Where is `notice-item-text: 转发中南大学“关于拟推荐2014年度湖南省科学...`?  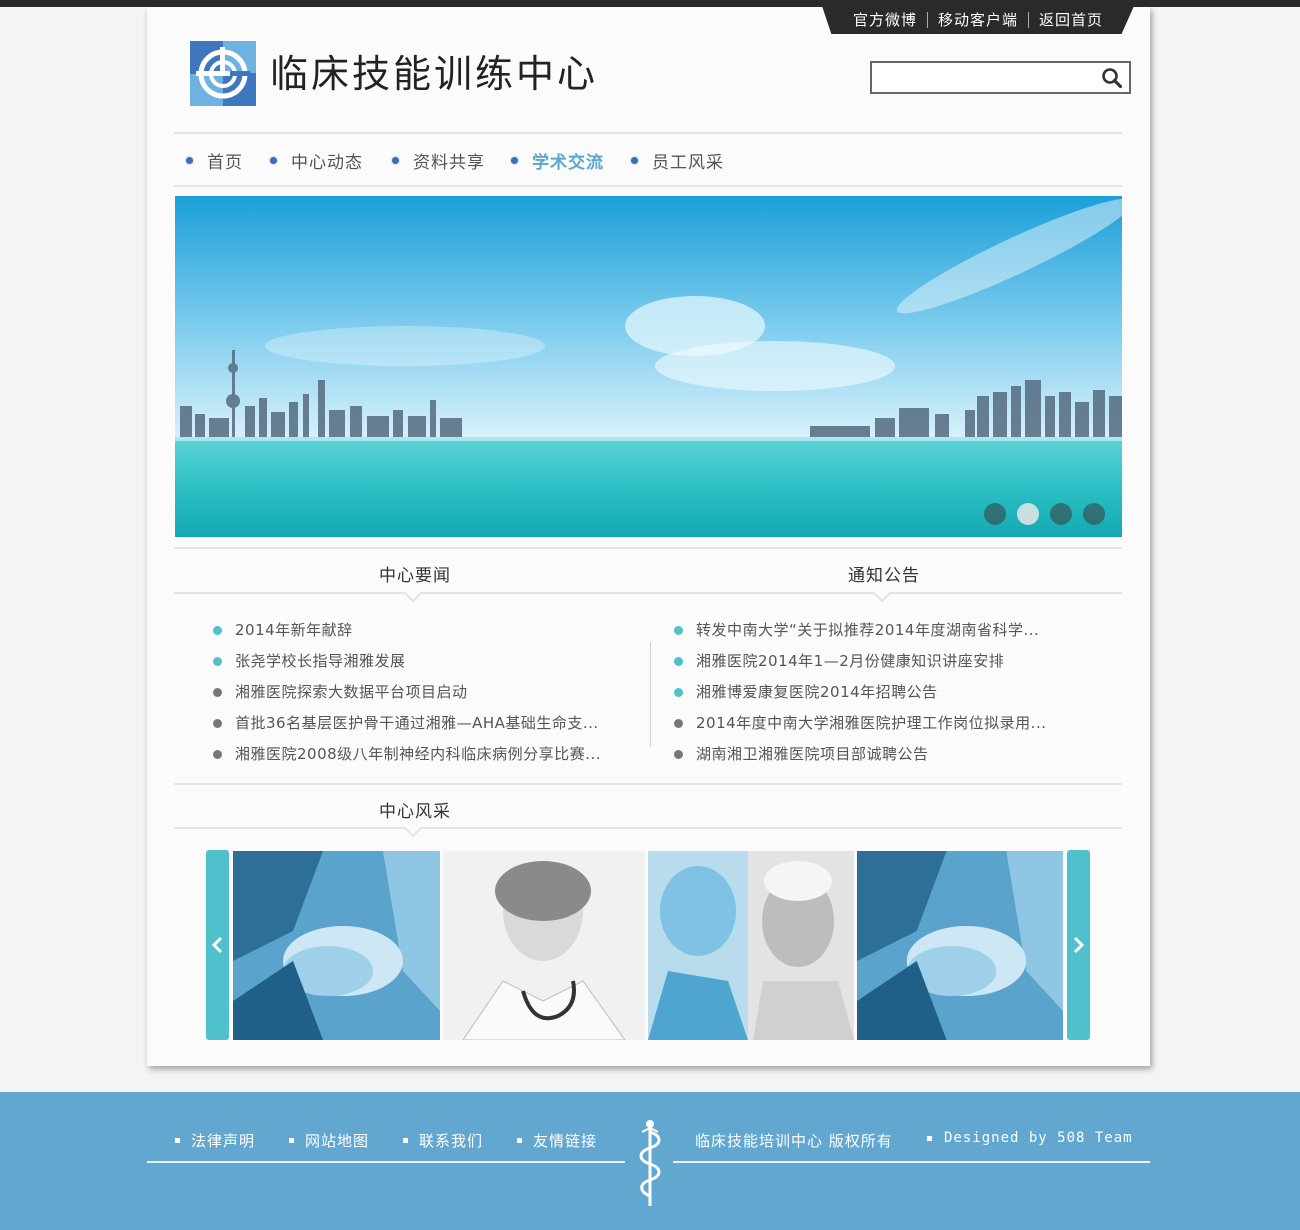 notice-item-text: 转发中南大学“关于拟推荐2014年度湖南省科学... is located at coordinates (868, 630).